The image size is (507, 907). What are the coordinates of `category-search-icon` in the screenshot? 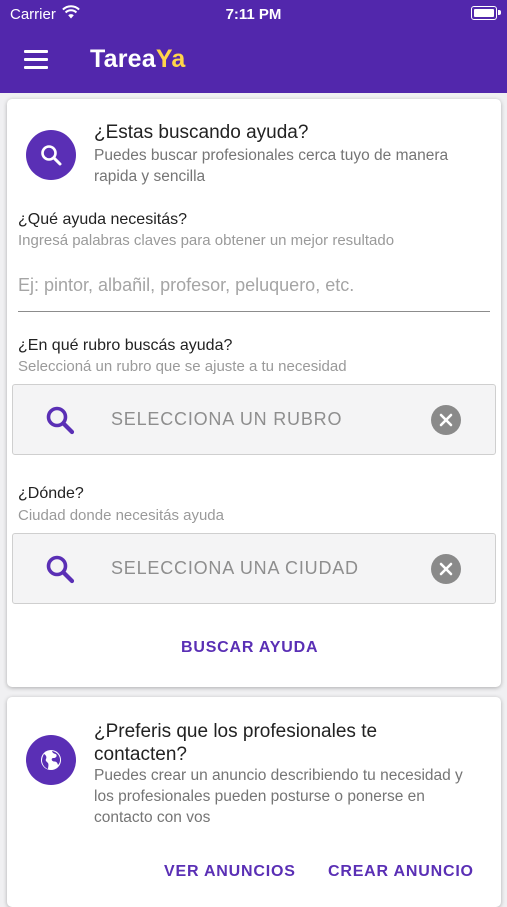 It's located at (60, 420).